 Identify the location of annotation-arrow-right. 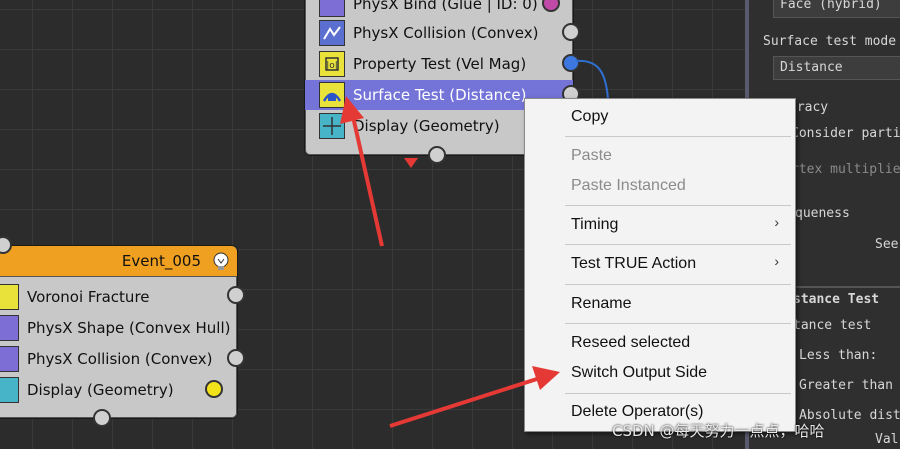
(474, 397).